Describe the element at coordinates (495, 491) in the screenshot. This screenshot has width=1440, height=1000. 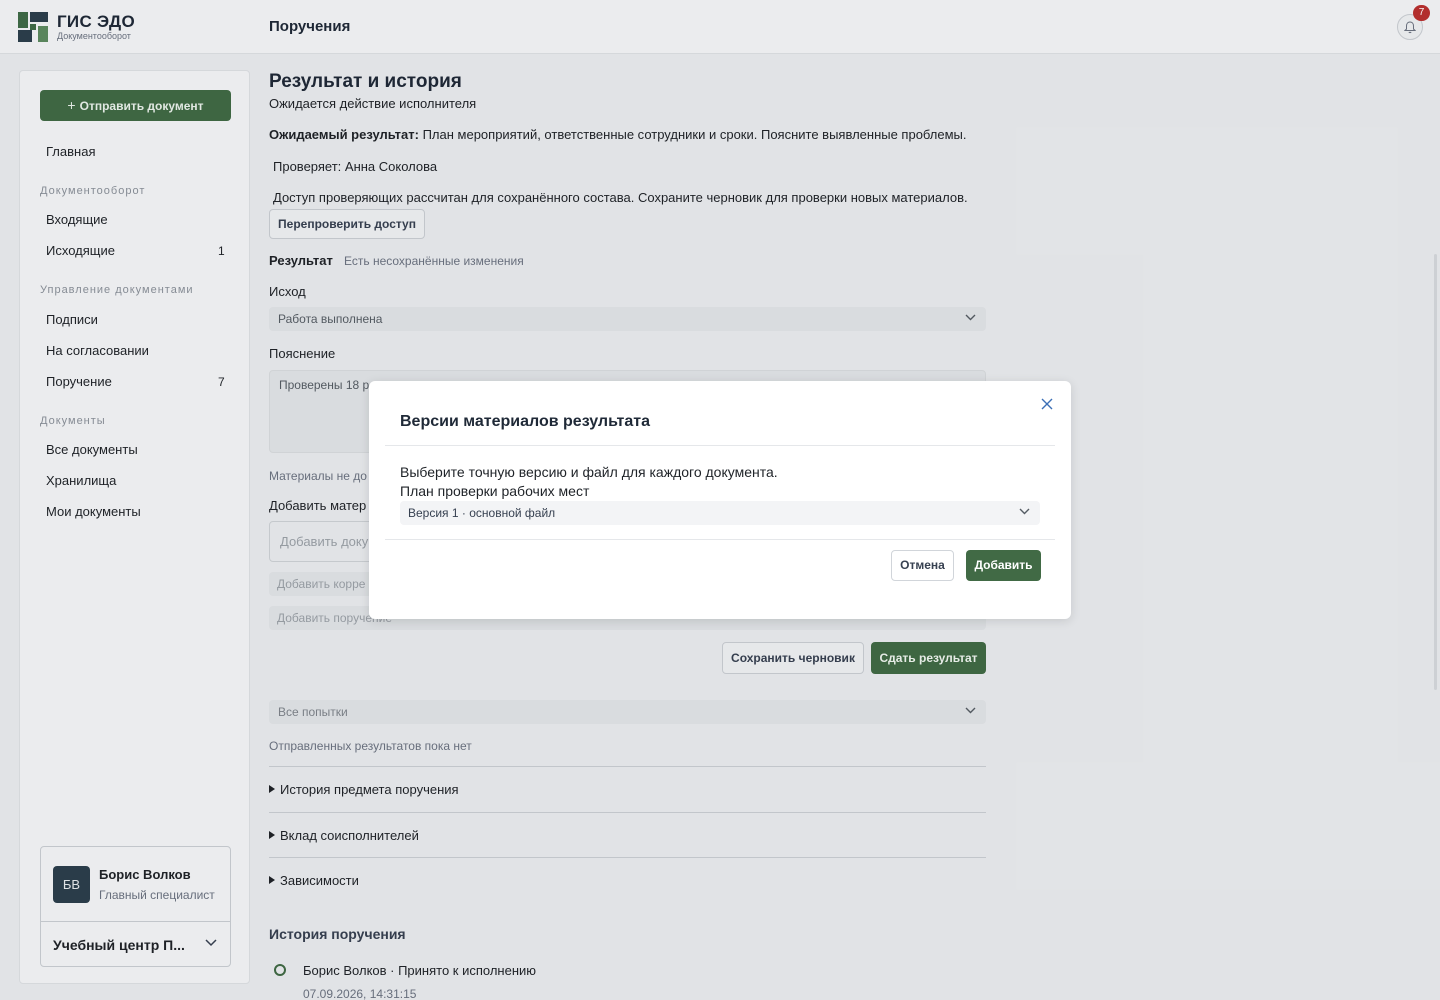
I see `modal-document-name: План проверки рабочих мест` at that location.